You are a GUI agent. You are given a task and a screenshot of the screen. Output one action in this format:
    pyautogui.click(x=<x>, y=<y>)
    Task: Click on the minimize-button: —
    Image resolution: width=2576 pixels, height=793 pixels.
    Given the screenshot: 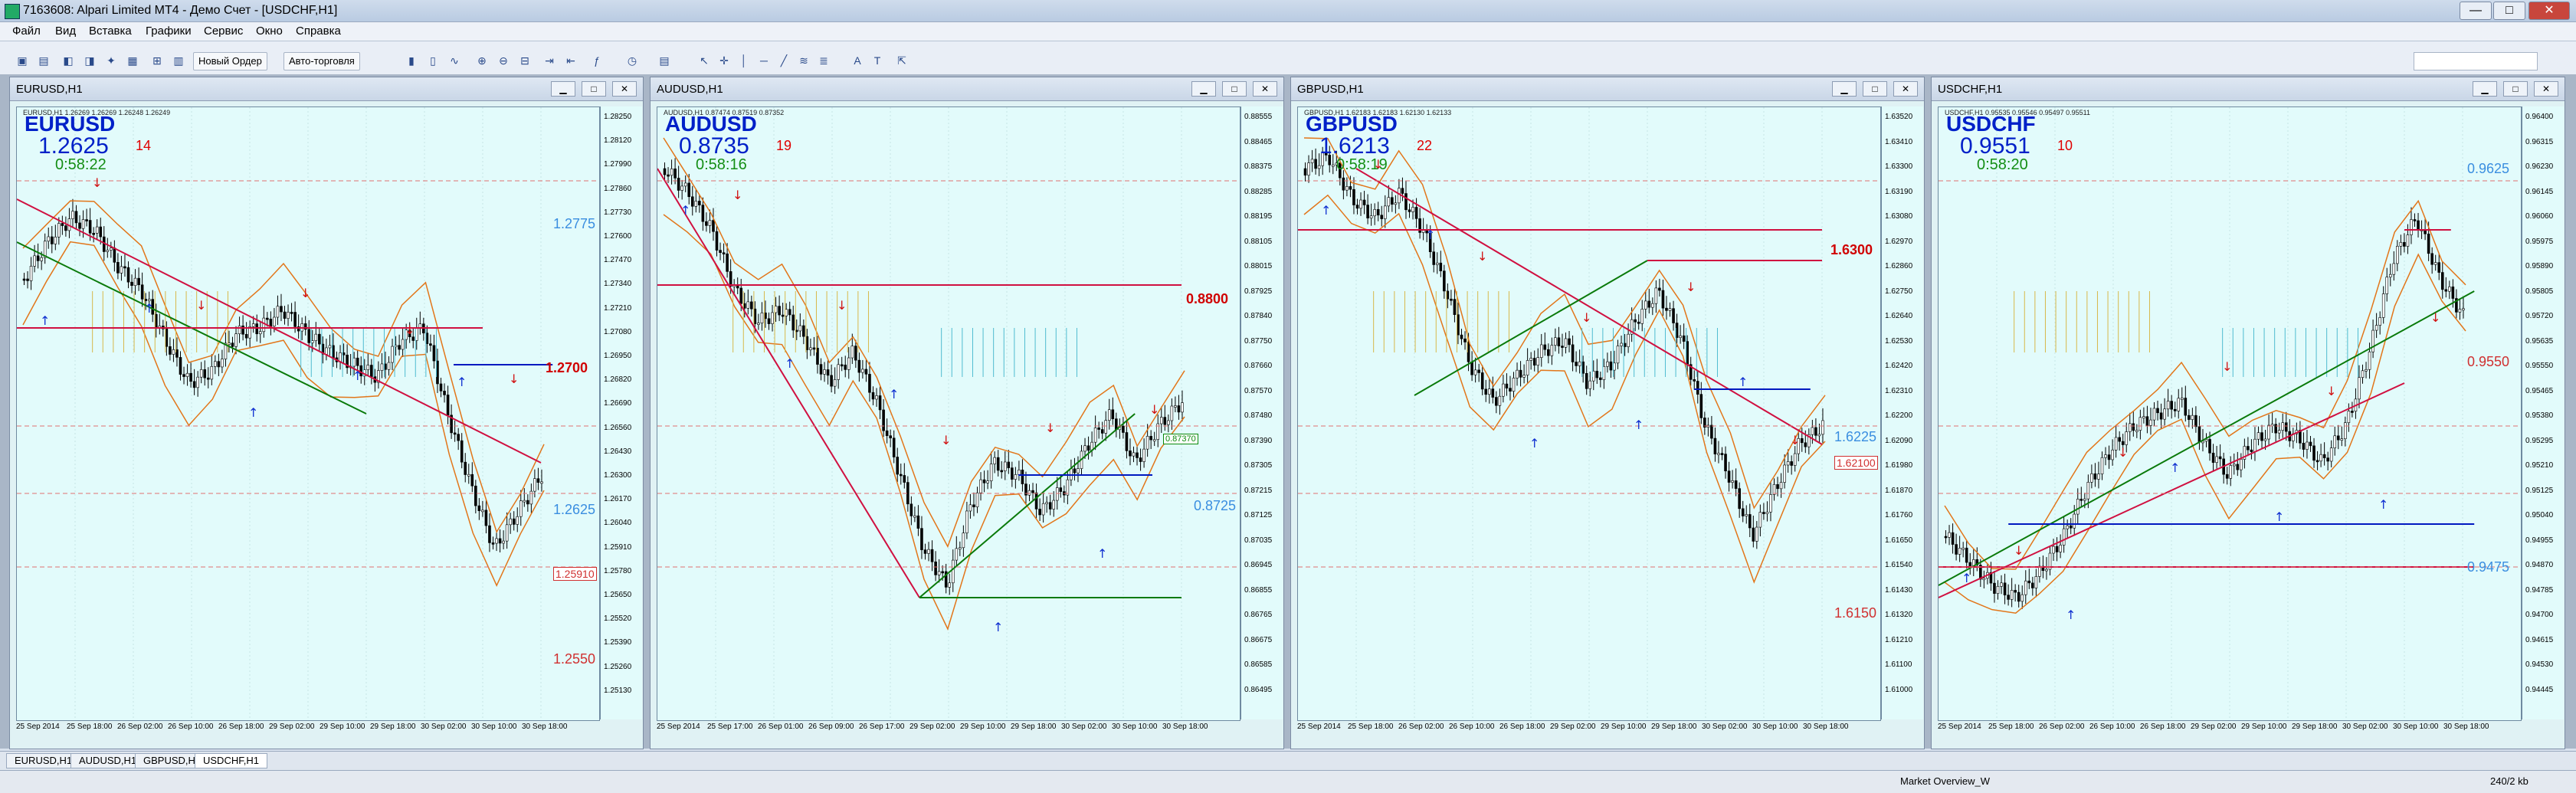 What is the action you would take?
    pyautogui.click(x=2476, y=11)
    